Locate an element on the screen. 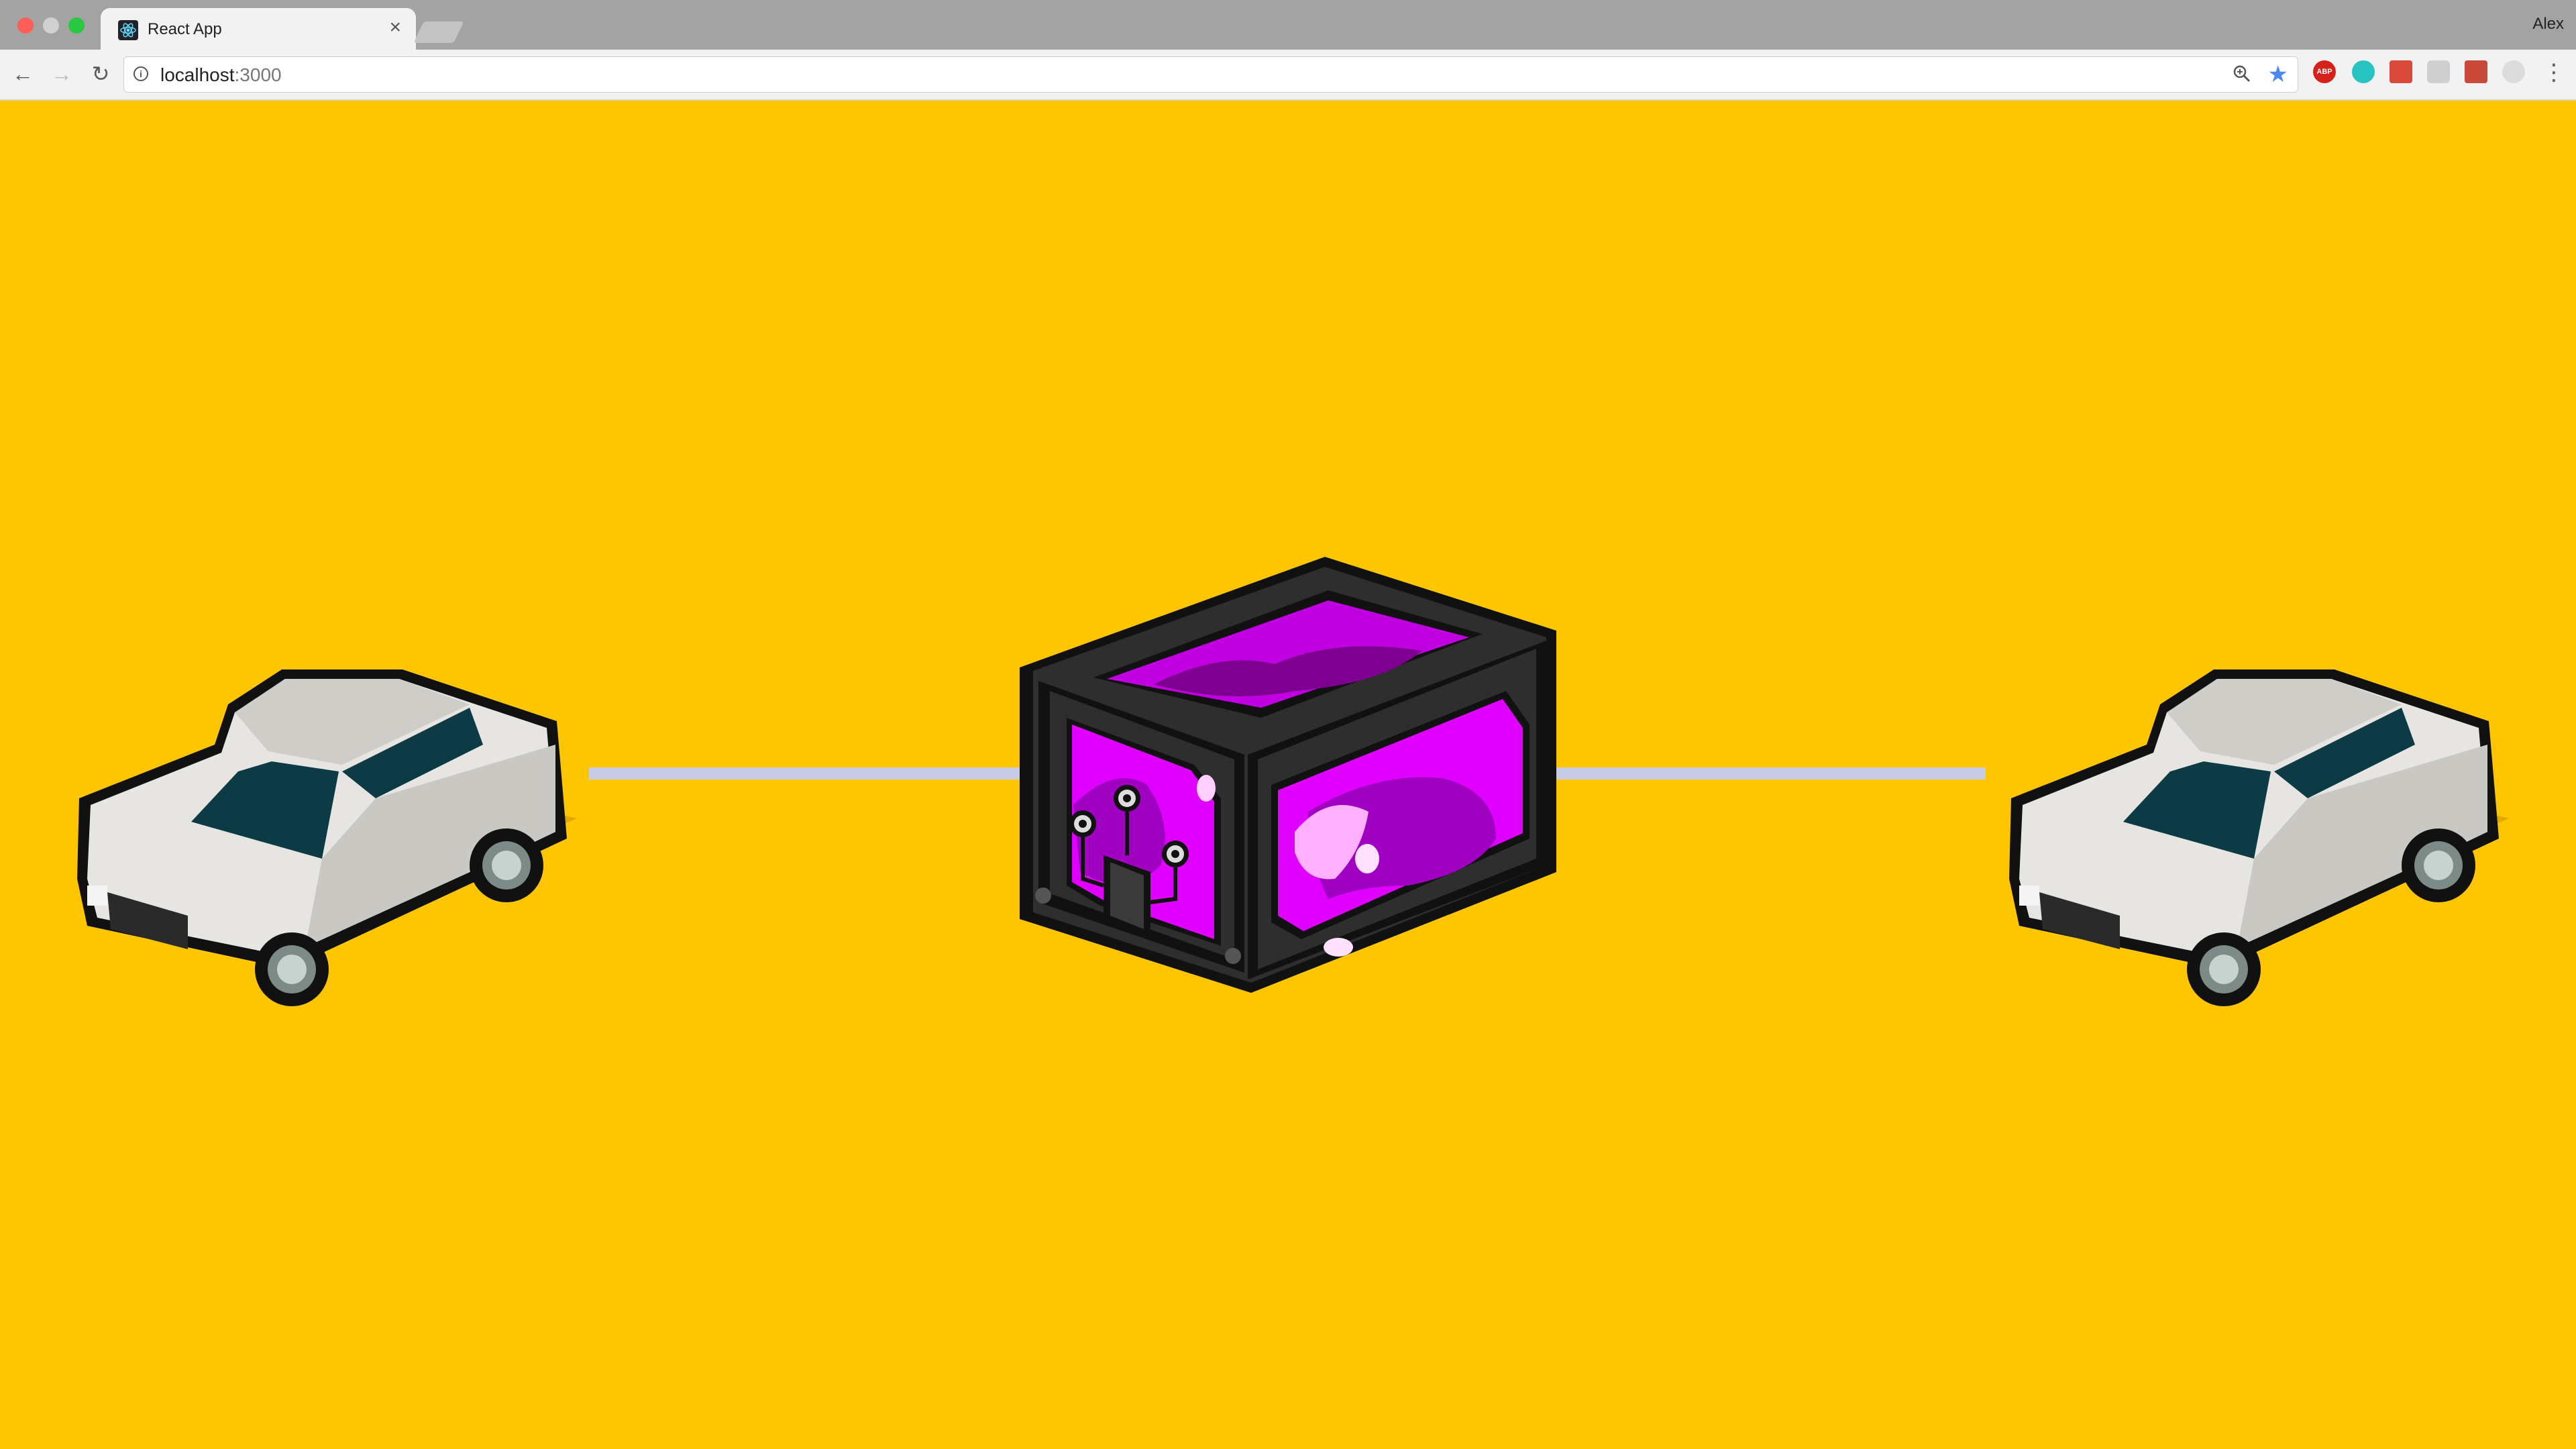 This screenshot has width=2576, height=1449. url-host: localhost is located at coordinates (197, 74).